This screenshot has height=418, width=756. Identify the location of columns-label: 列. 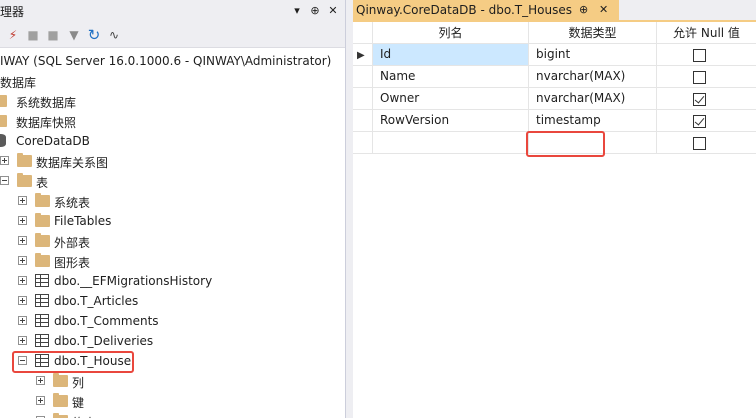
(78, 383).